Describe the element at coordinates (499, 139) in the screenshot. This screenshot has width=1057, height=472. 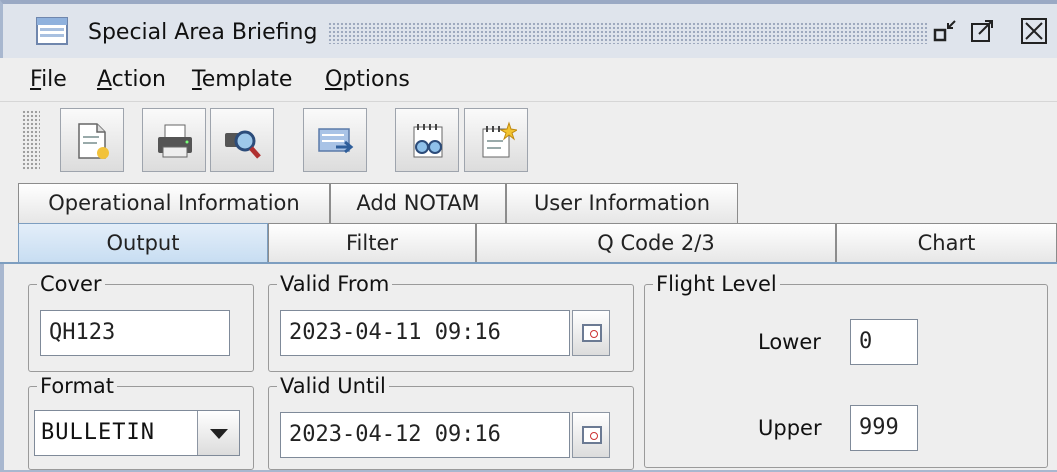
I see `new-notam-icon` at that location.